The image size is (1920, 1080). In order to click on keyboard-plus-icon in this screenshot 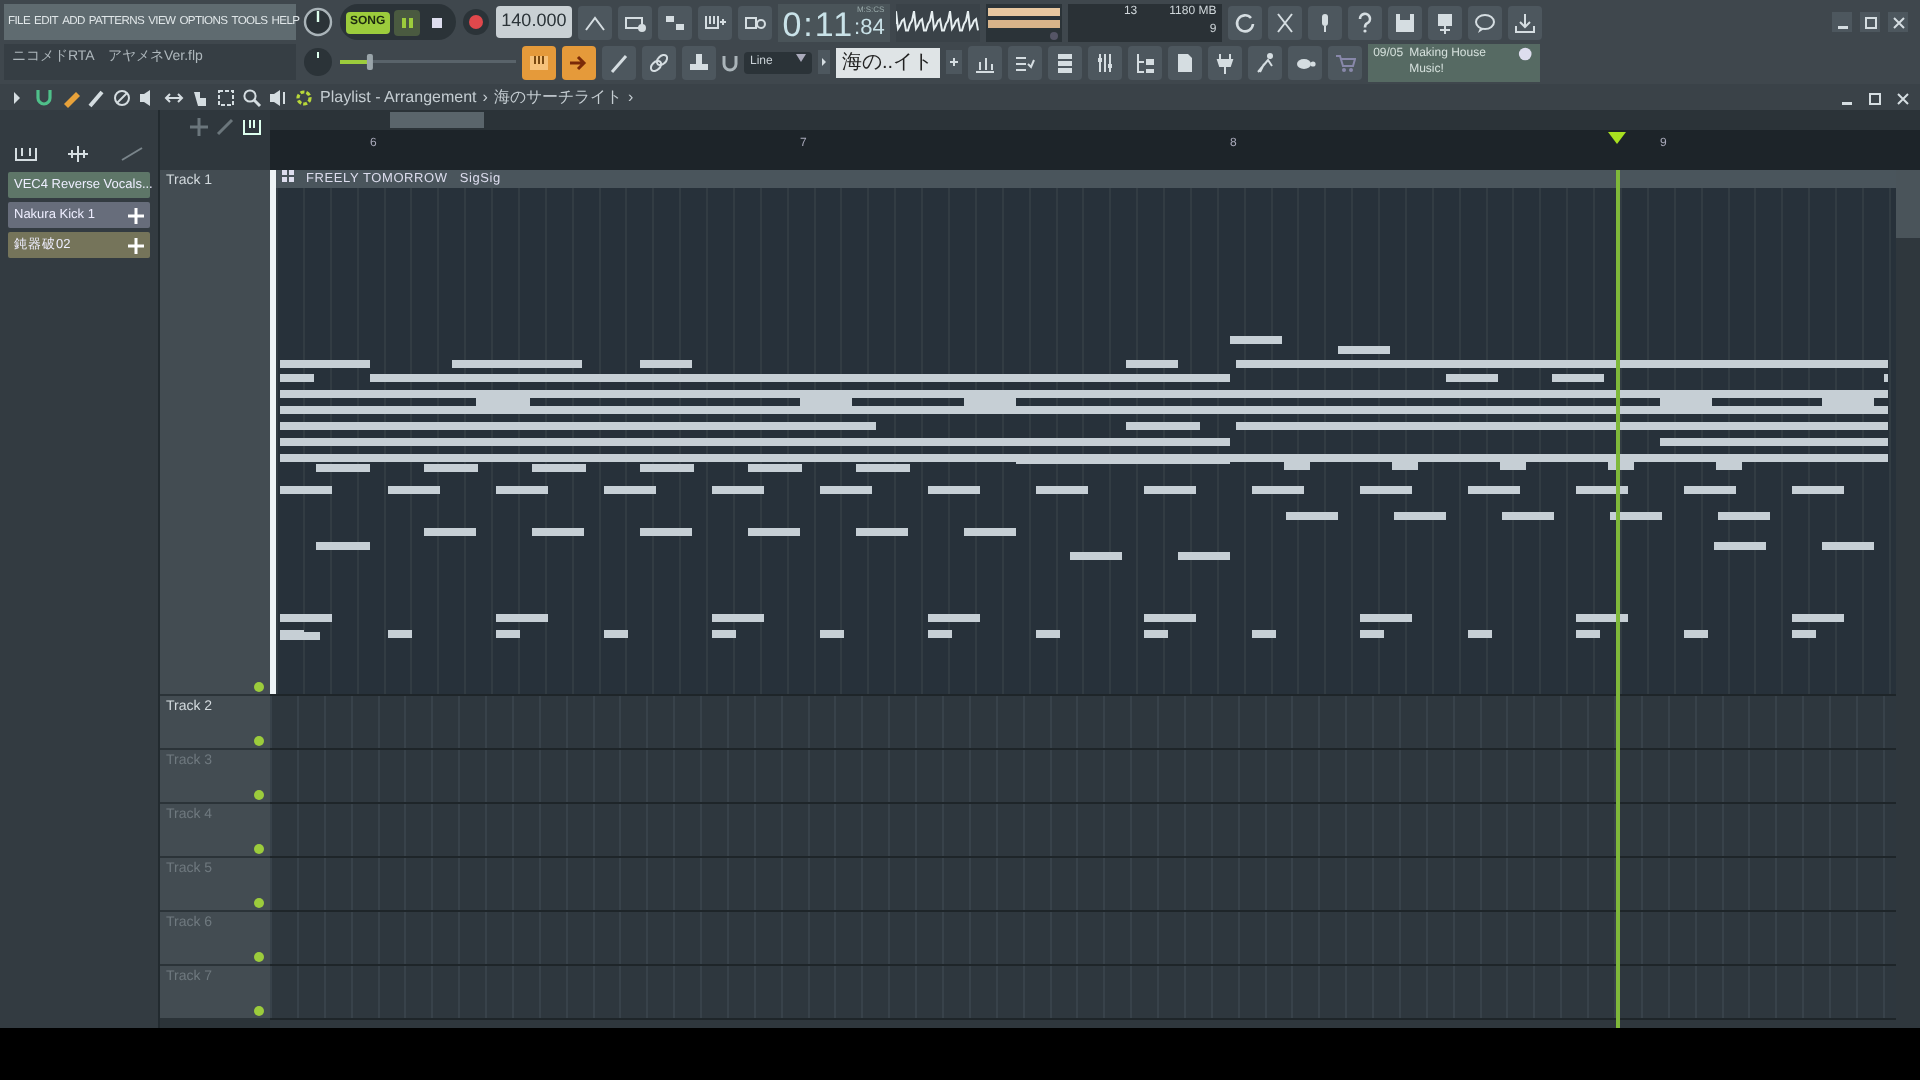, I will do `click(715, 22)`.